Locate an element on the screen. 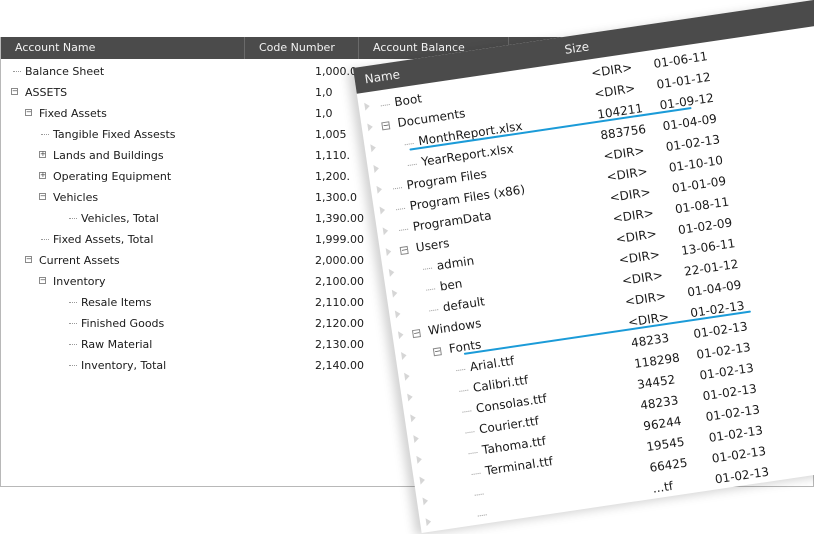 The height and width of the screenshot is (534, 814). row-account-name: Finished Goods is located at coordinates (123, 323).